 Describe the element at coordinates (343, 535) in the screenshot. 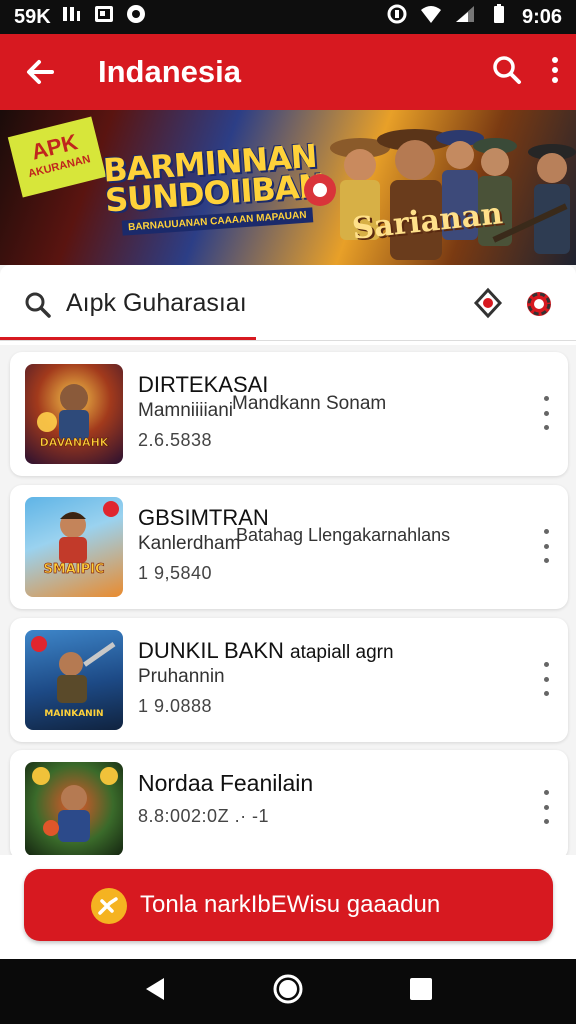

I see `game-subtitle-extra: Batahag Llengakarnahlans` at that location.